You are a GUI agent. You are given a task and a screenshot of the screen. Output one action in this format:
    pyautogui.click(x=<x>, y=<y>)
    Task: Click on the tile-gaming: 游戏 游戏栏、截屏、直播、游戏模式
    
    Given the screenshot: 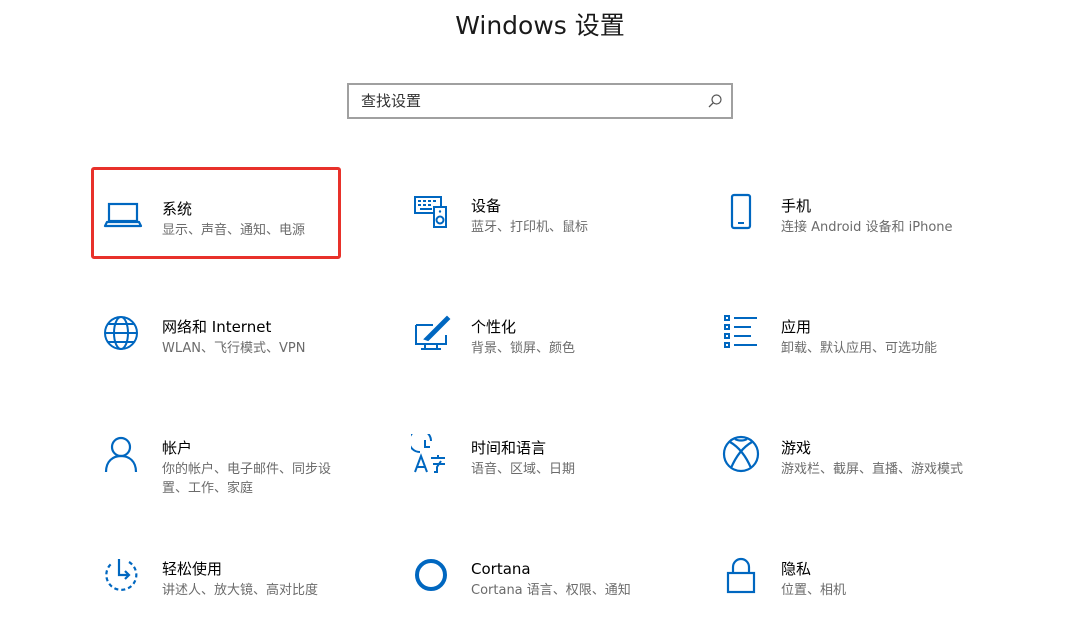 What is the action you would take?
    pyautogui.click(x=858, y=458)
    